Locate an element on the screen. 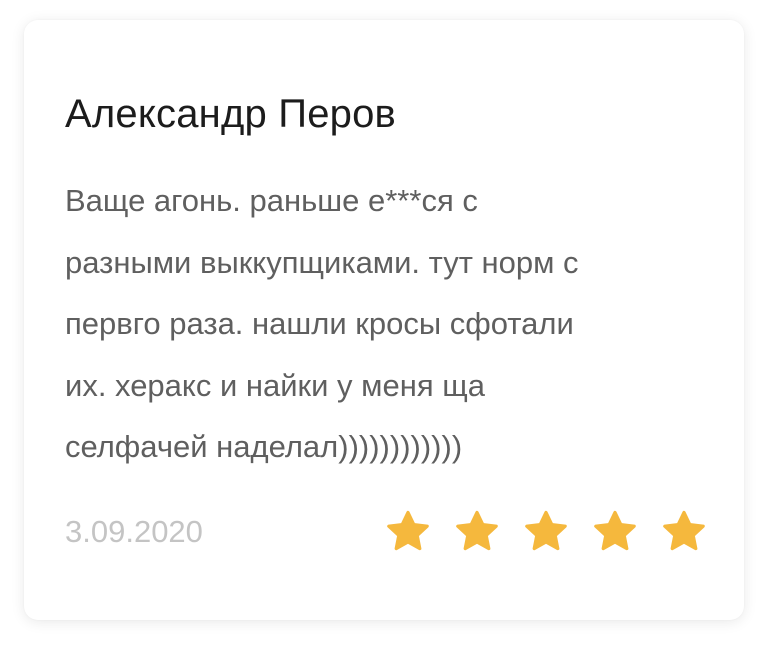 This screenshot has height=650, width=768. review-date: 3.09.2020 is located at coordinates (134, 531).